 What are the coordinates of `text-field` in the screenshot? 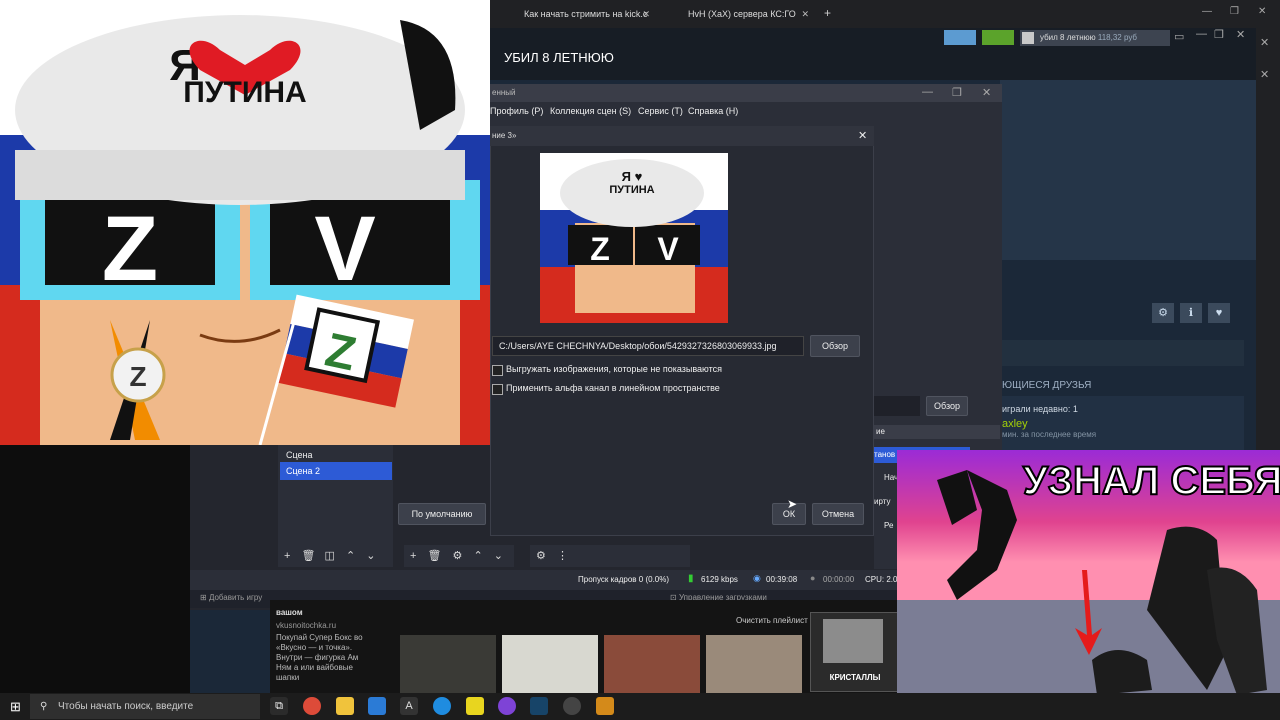 It's located at (897, 406).